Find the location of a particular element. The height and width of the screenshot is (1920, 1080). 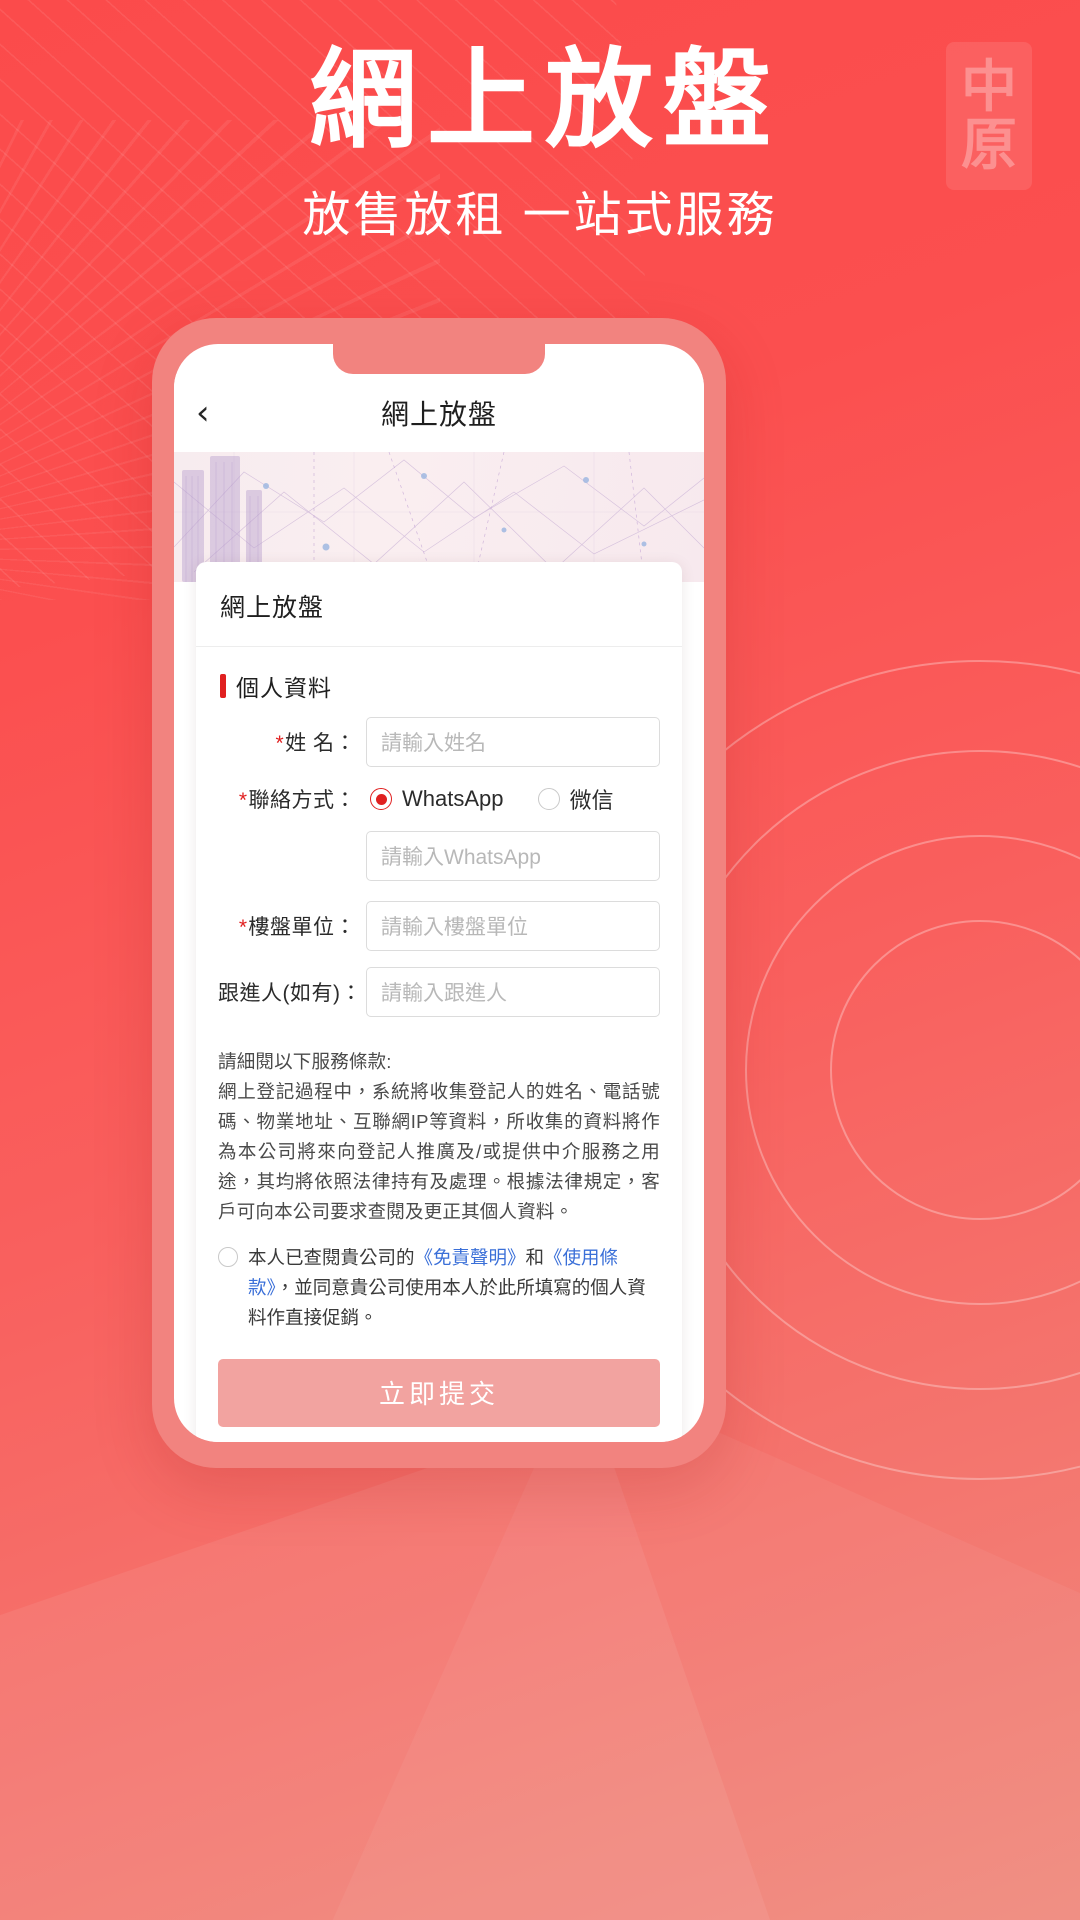

label-followup: 跟進人(如有)： is located at coordinates (292, 992).